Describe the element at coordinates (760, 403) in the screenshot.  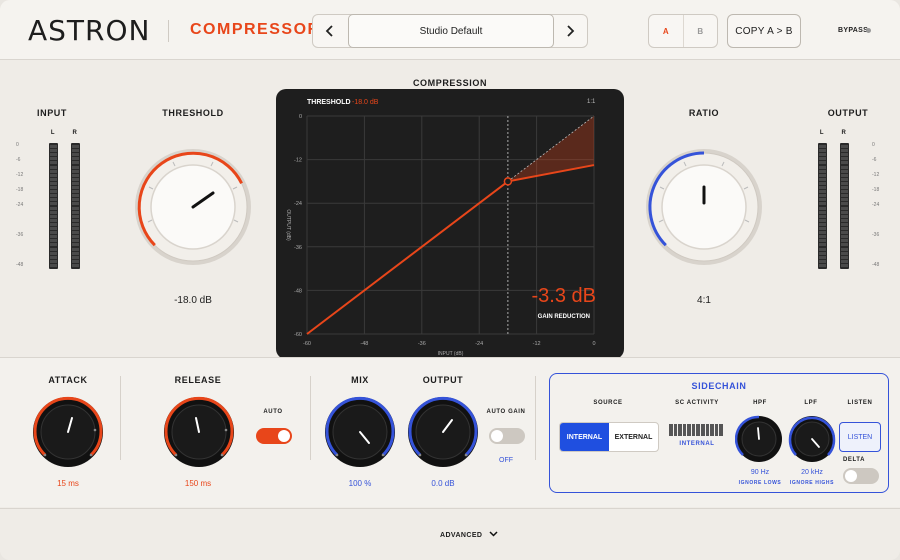
I see `hpf-label: HPF` at that location.